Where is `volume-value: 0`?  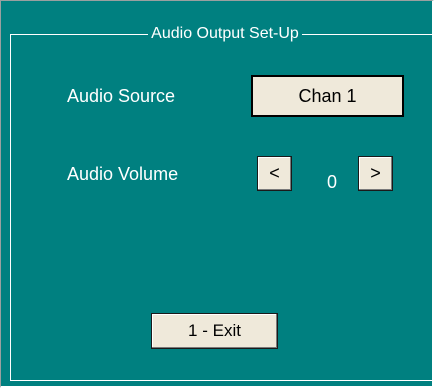 volume-value: 0 is located at coordinates (331, 182).